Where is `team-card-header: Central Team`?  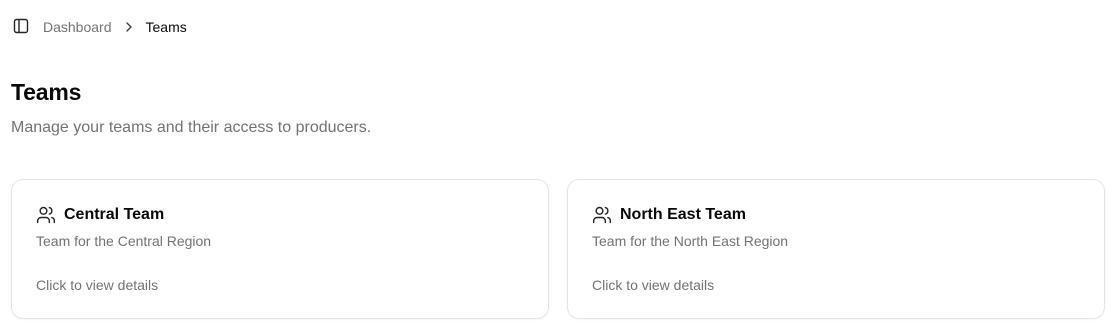
team-card-header: Central Team is located at coordinates (100, 215).